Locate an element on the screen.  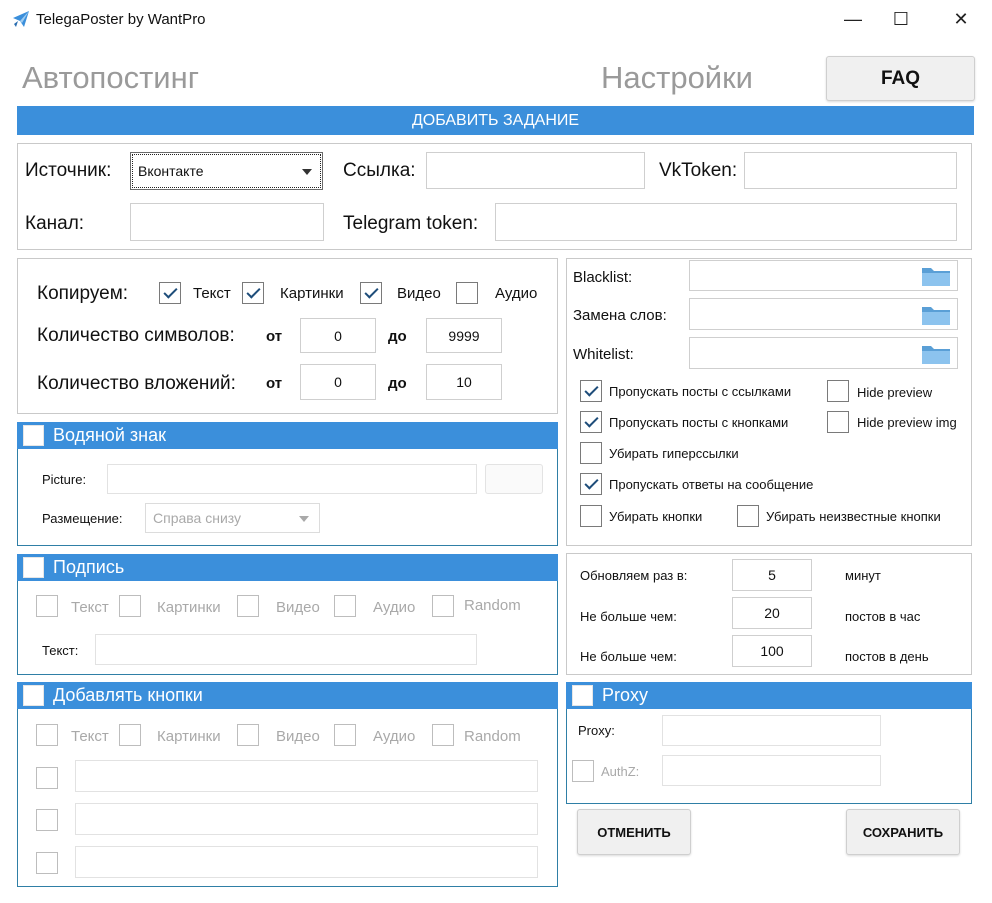
remove-unknown-buttons-checkbox is located at coordinates (748, 516).